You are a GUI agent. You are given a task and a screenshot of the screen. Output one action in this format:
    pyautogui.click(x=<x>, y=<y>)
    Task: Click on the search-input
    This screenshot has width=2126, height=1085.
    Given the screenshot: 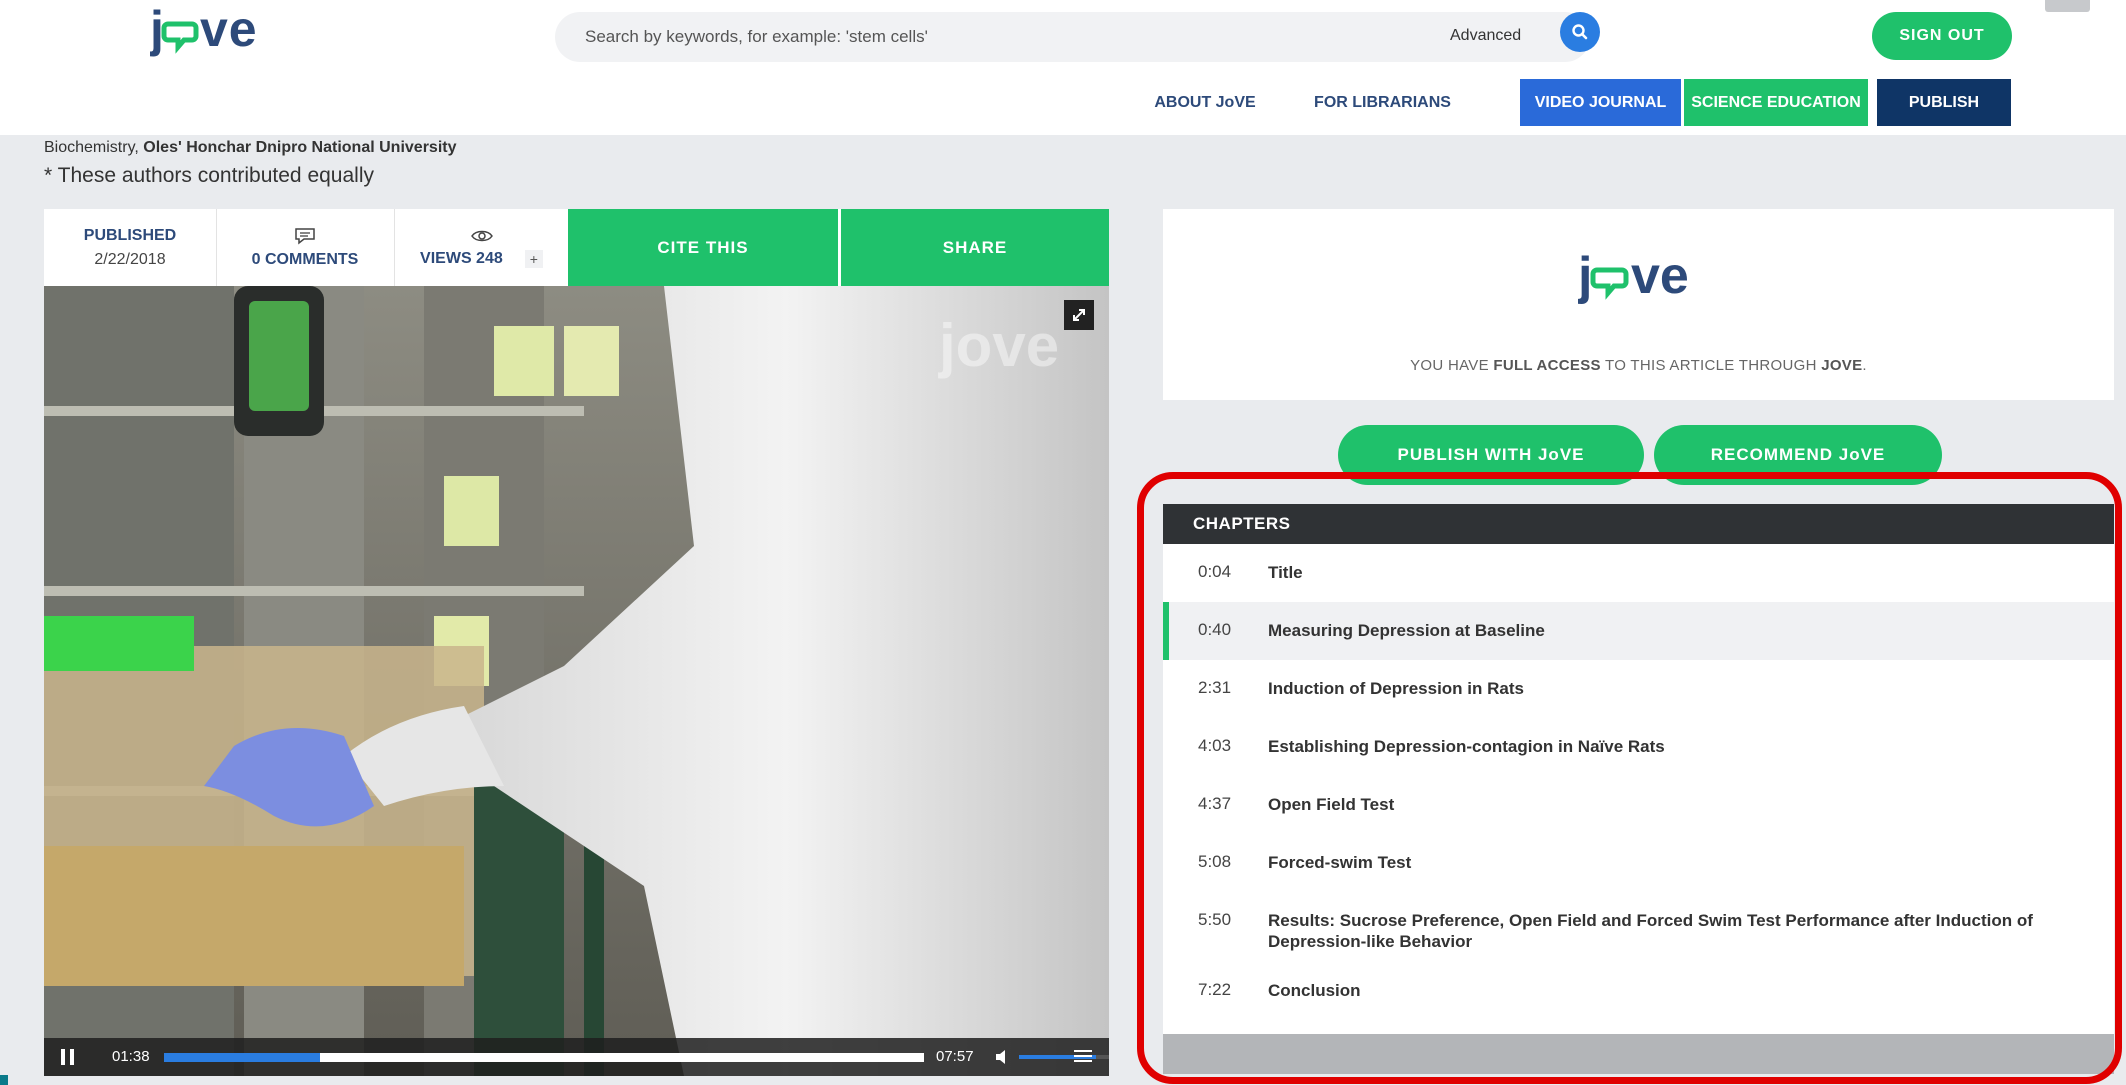 What is the action you would take?
    pyautogui.click(x=995, y=37)
    